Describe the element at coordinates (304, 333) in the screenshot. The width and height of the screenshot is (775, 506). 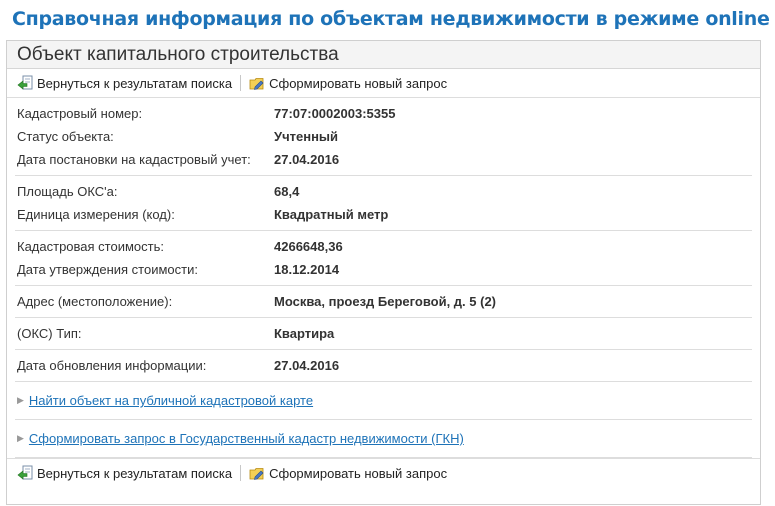
I see `field-value: Квартира` at that location.